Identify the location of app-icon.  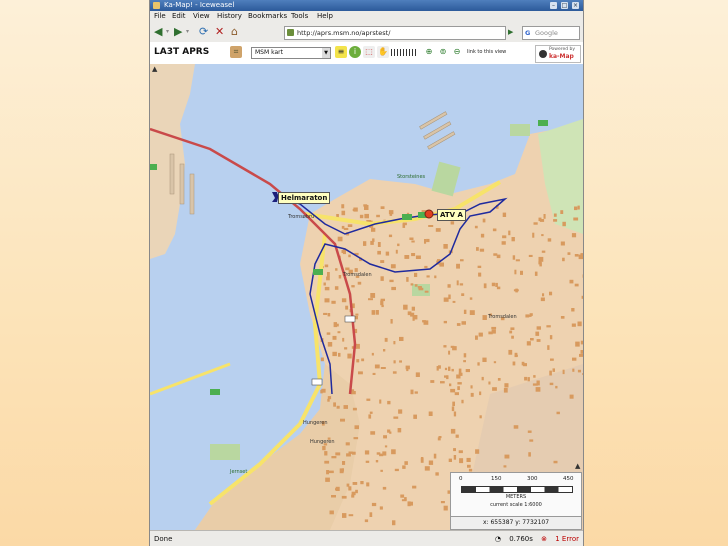
(156, 5).